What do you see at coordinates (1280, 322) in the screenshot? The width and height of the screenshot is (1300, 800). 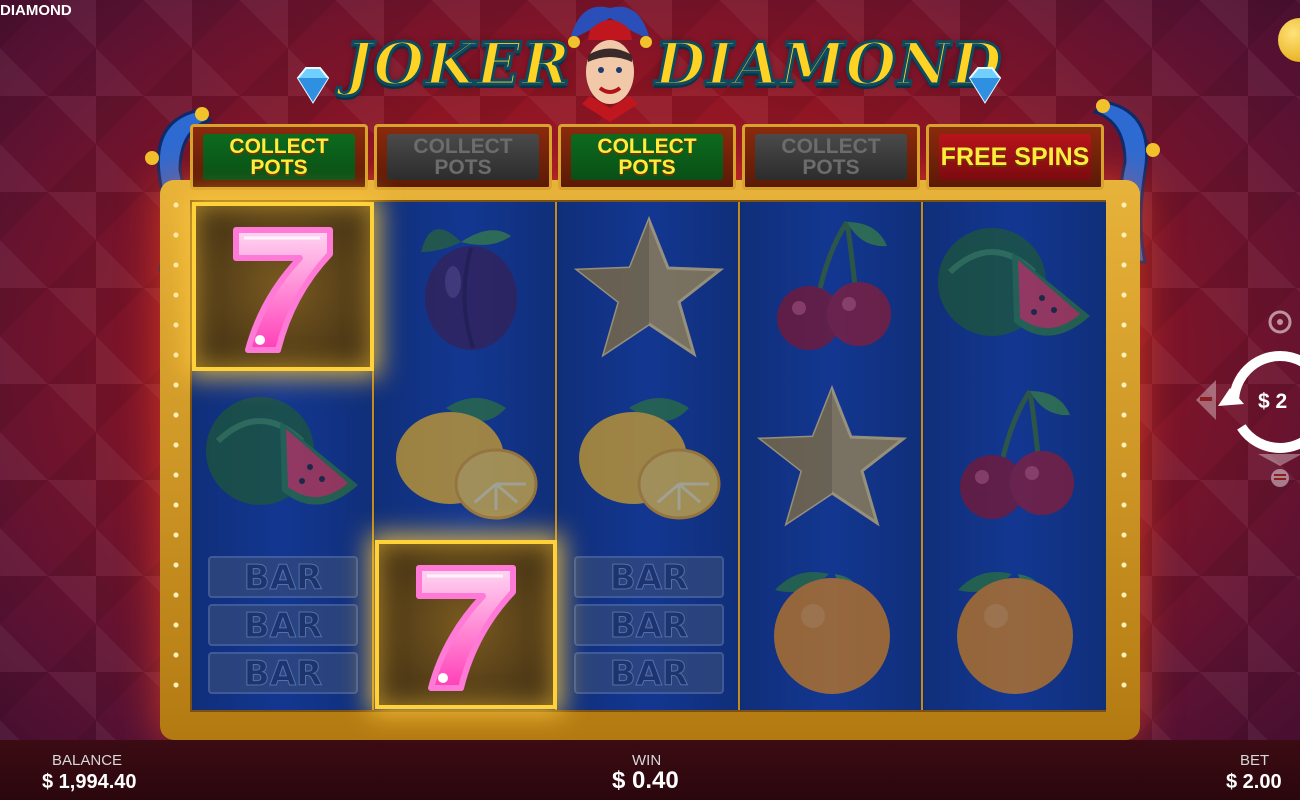 I see `autoplay-icon` at bounding box center [1280, 322].